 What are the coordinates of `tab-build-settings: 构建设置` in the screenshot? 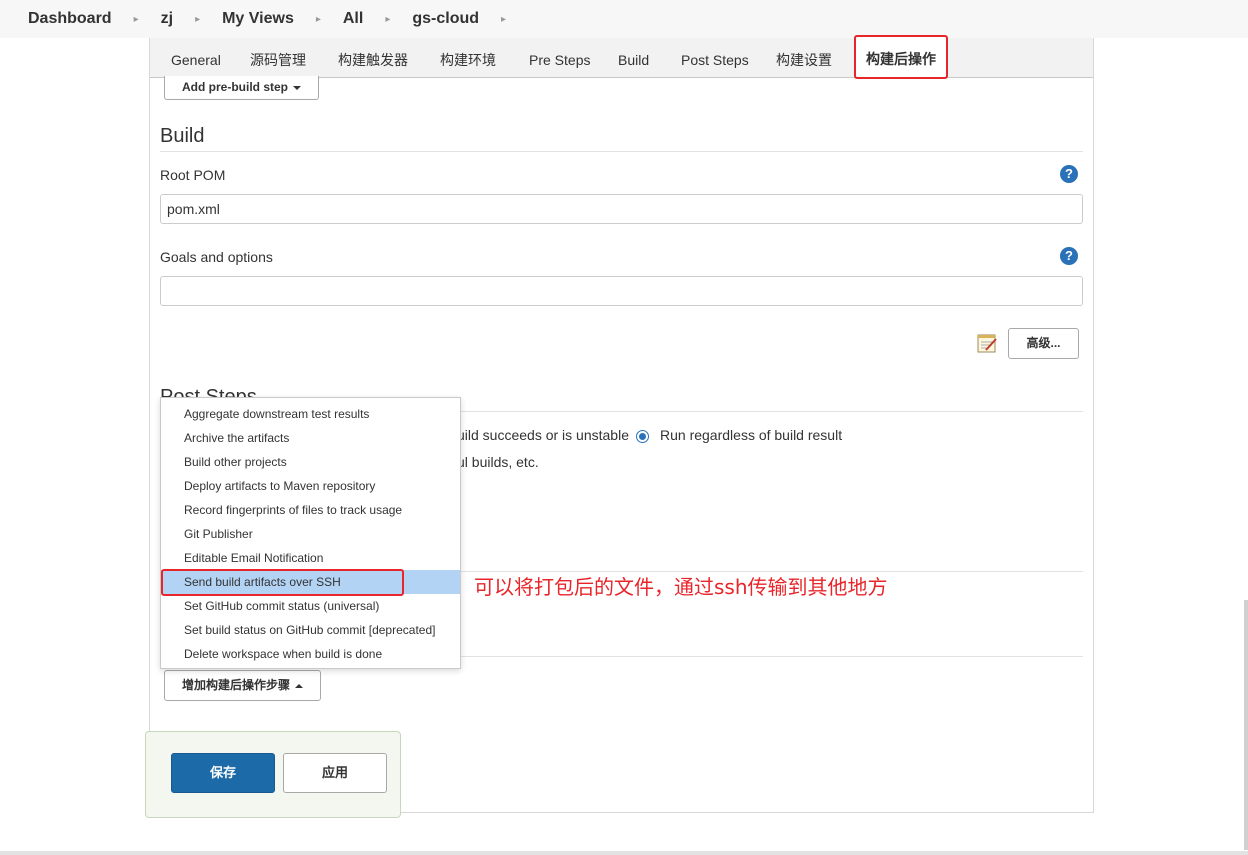 It's located at (804, 58).